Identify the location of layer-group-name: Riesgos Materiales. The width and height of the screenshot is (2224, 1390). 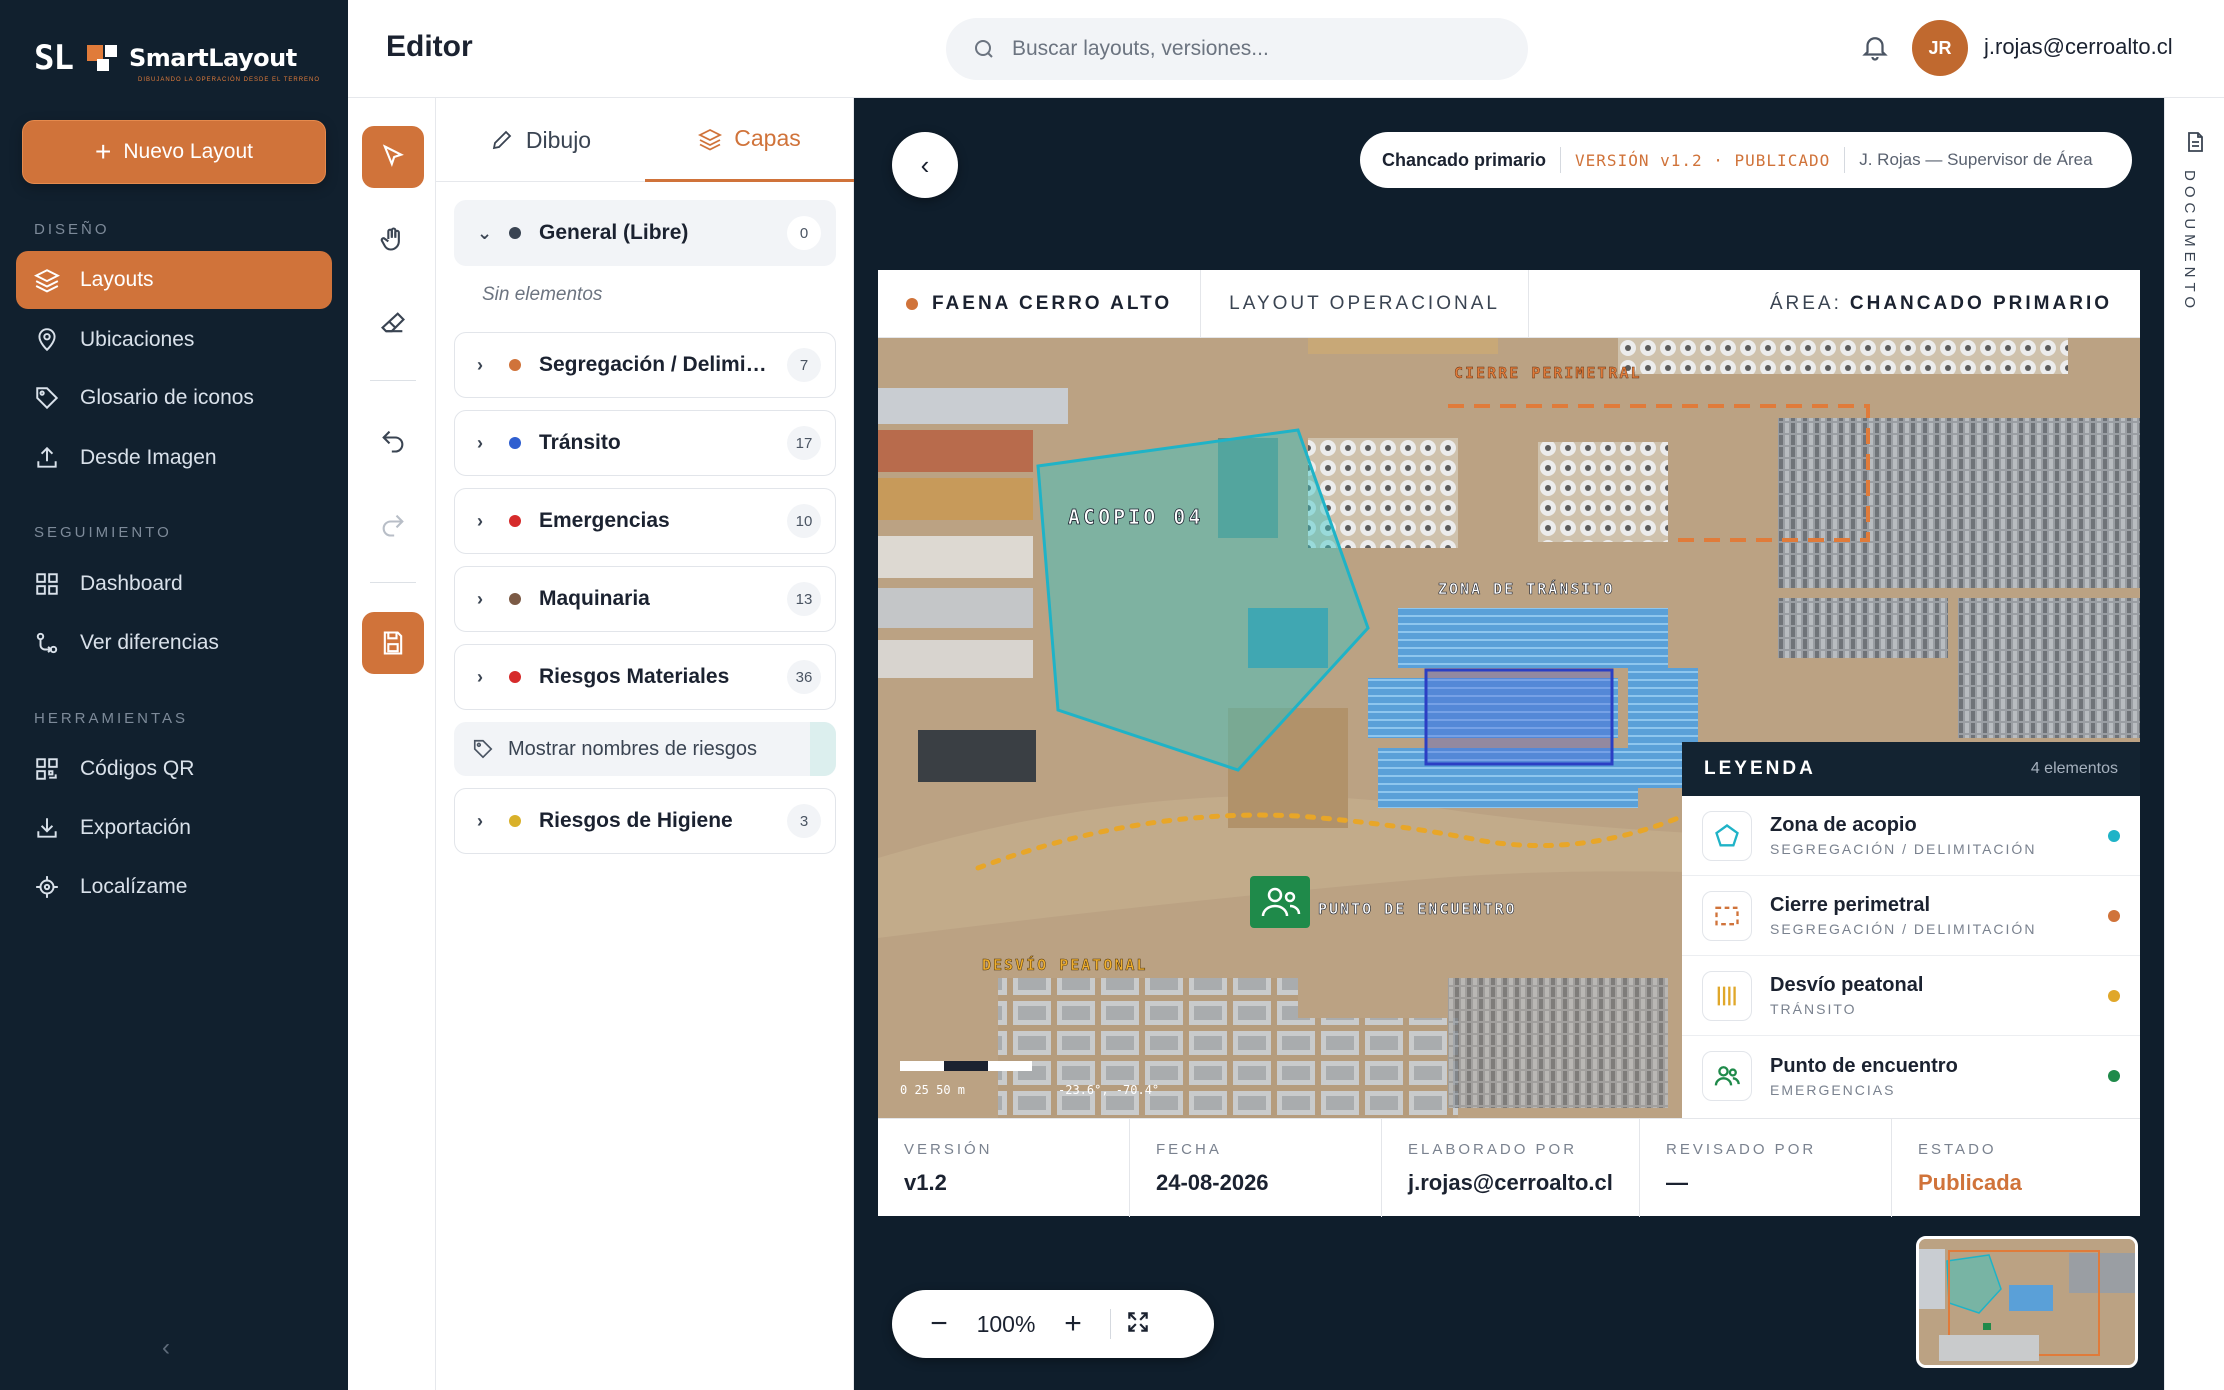
(634, 676).